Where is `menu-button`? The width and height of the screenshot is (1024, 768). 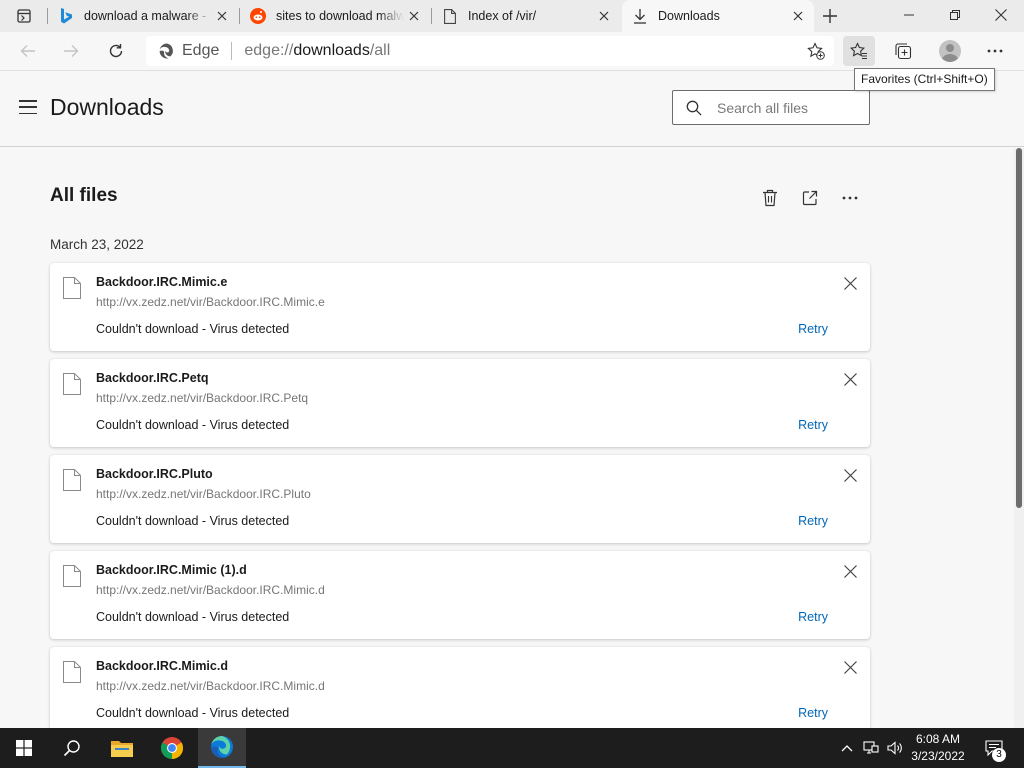 menu-button is located at coordinates (28, 107).